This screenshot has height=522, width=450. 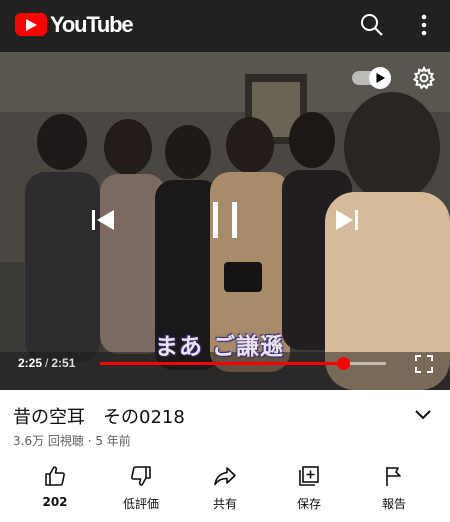 What do you see at coordinates (140, 504) in the screenshot?
I see `dislike-label: 低評価` at bounding box center [140, 504].